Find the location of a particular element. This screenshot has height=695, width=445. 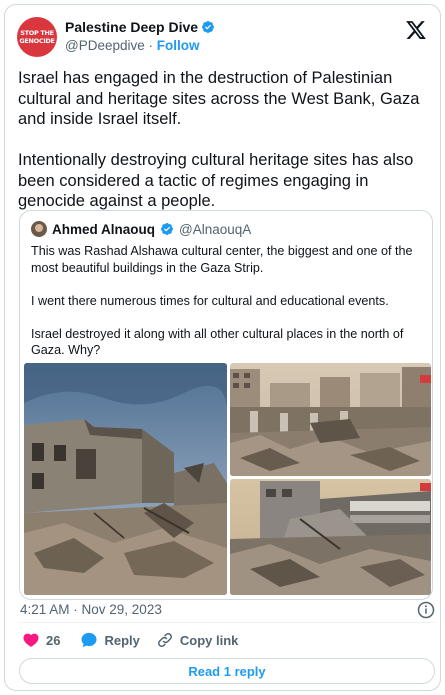

copy-link-label: Copy link is located at coordinates (209, 640).